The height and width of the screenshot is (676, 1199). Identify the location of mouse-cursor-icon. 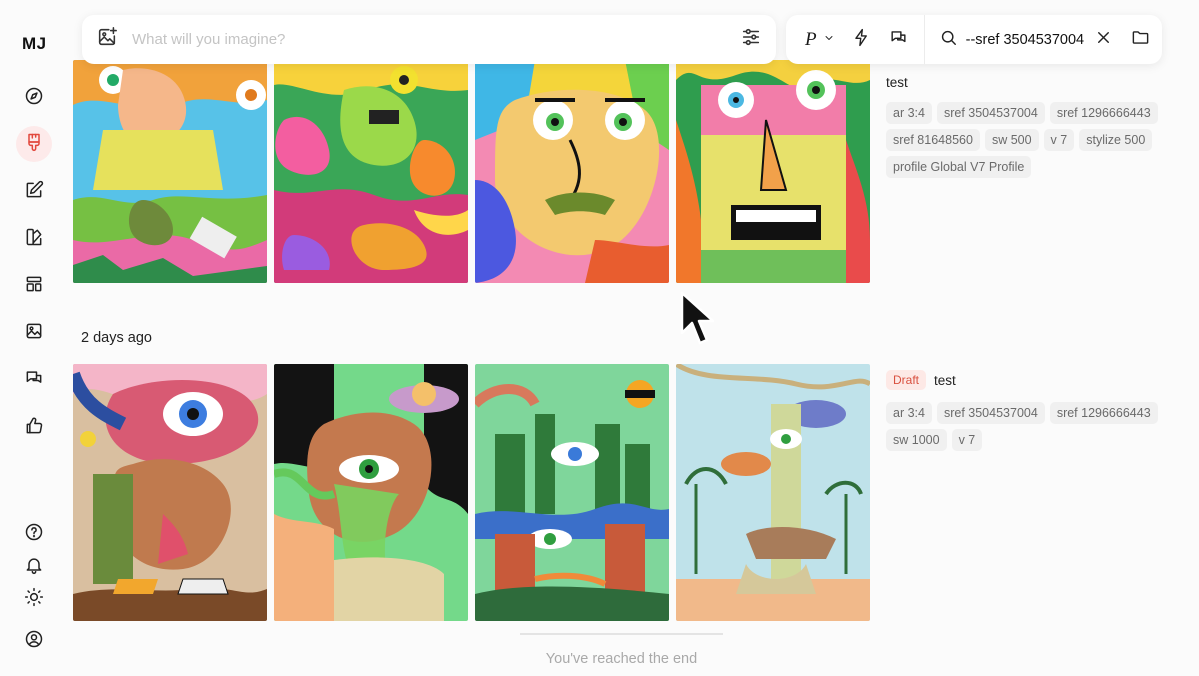
(697, 318).